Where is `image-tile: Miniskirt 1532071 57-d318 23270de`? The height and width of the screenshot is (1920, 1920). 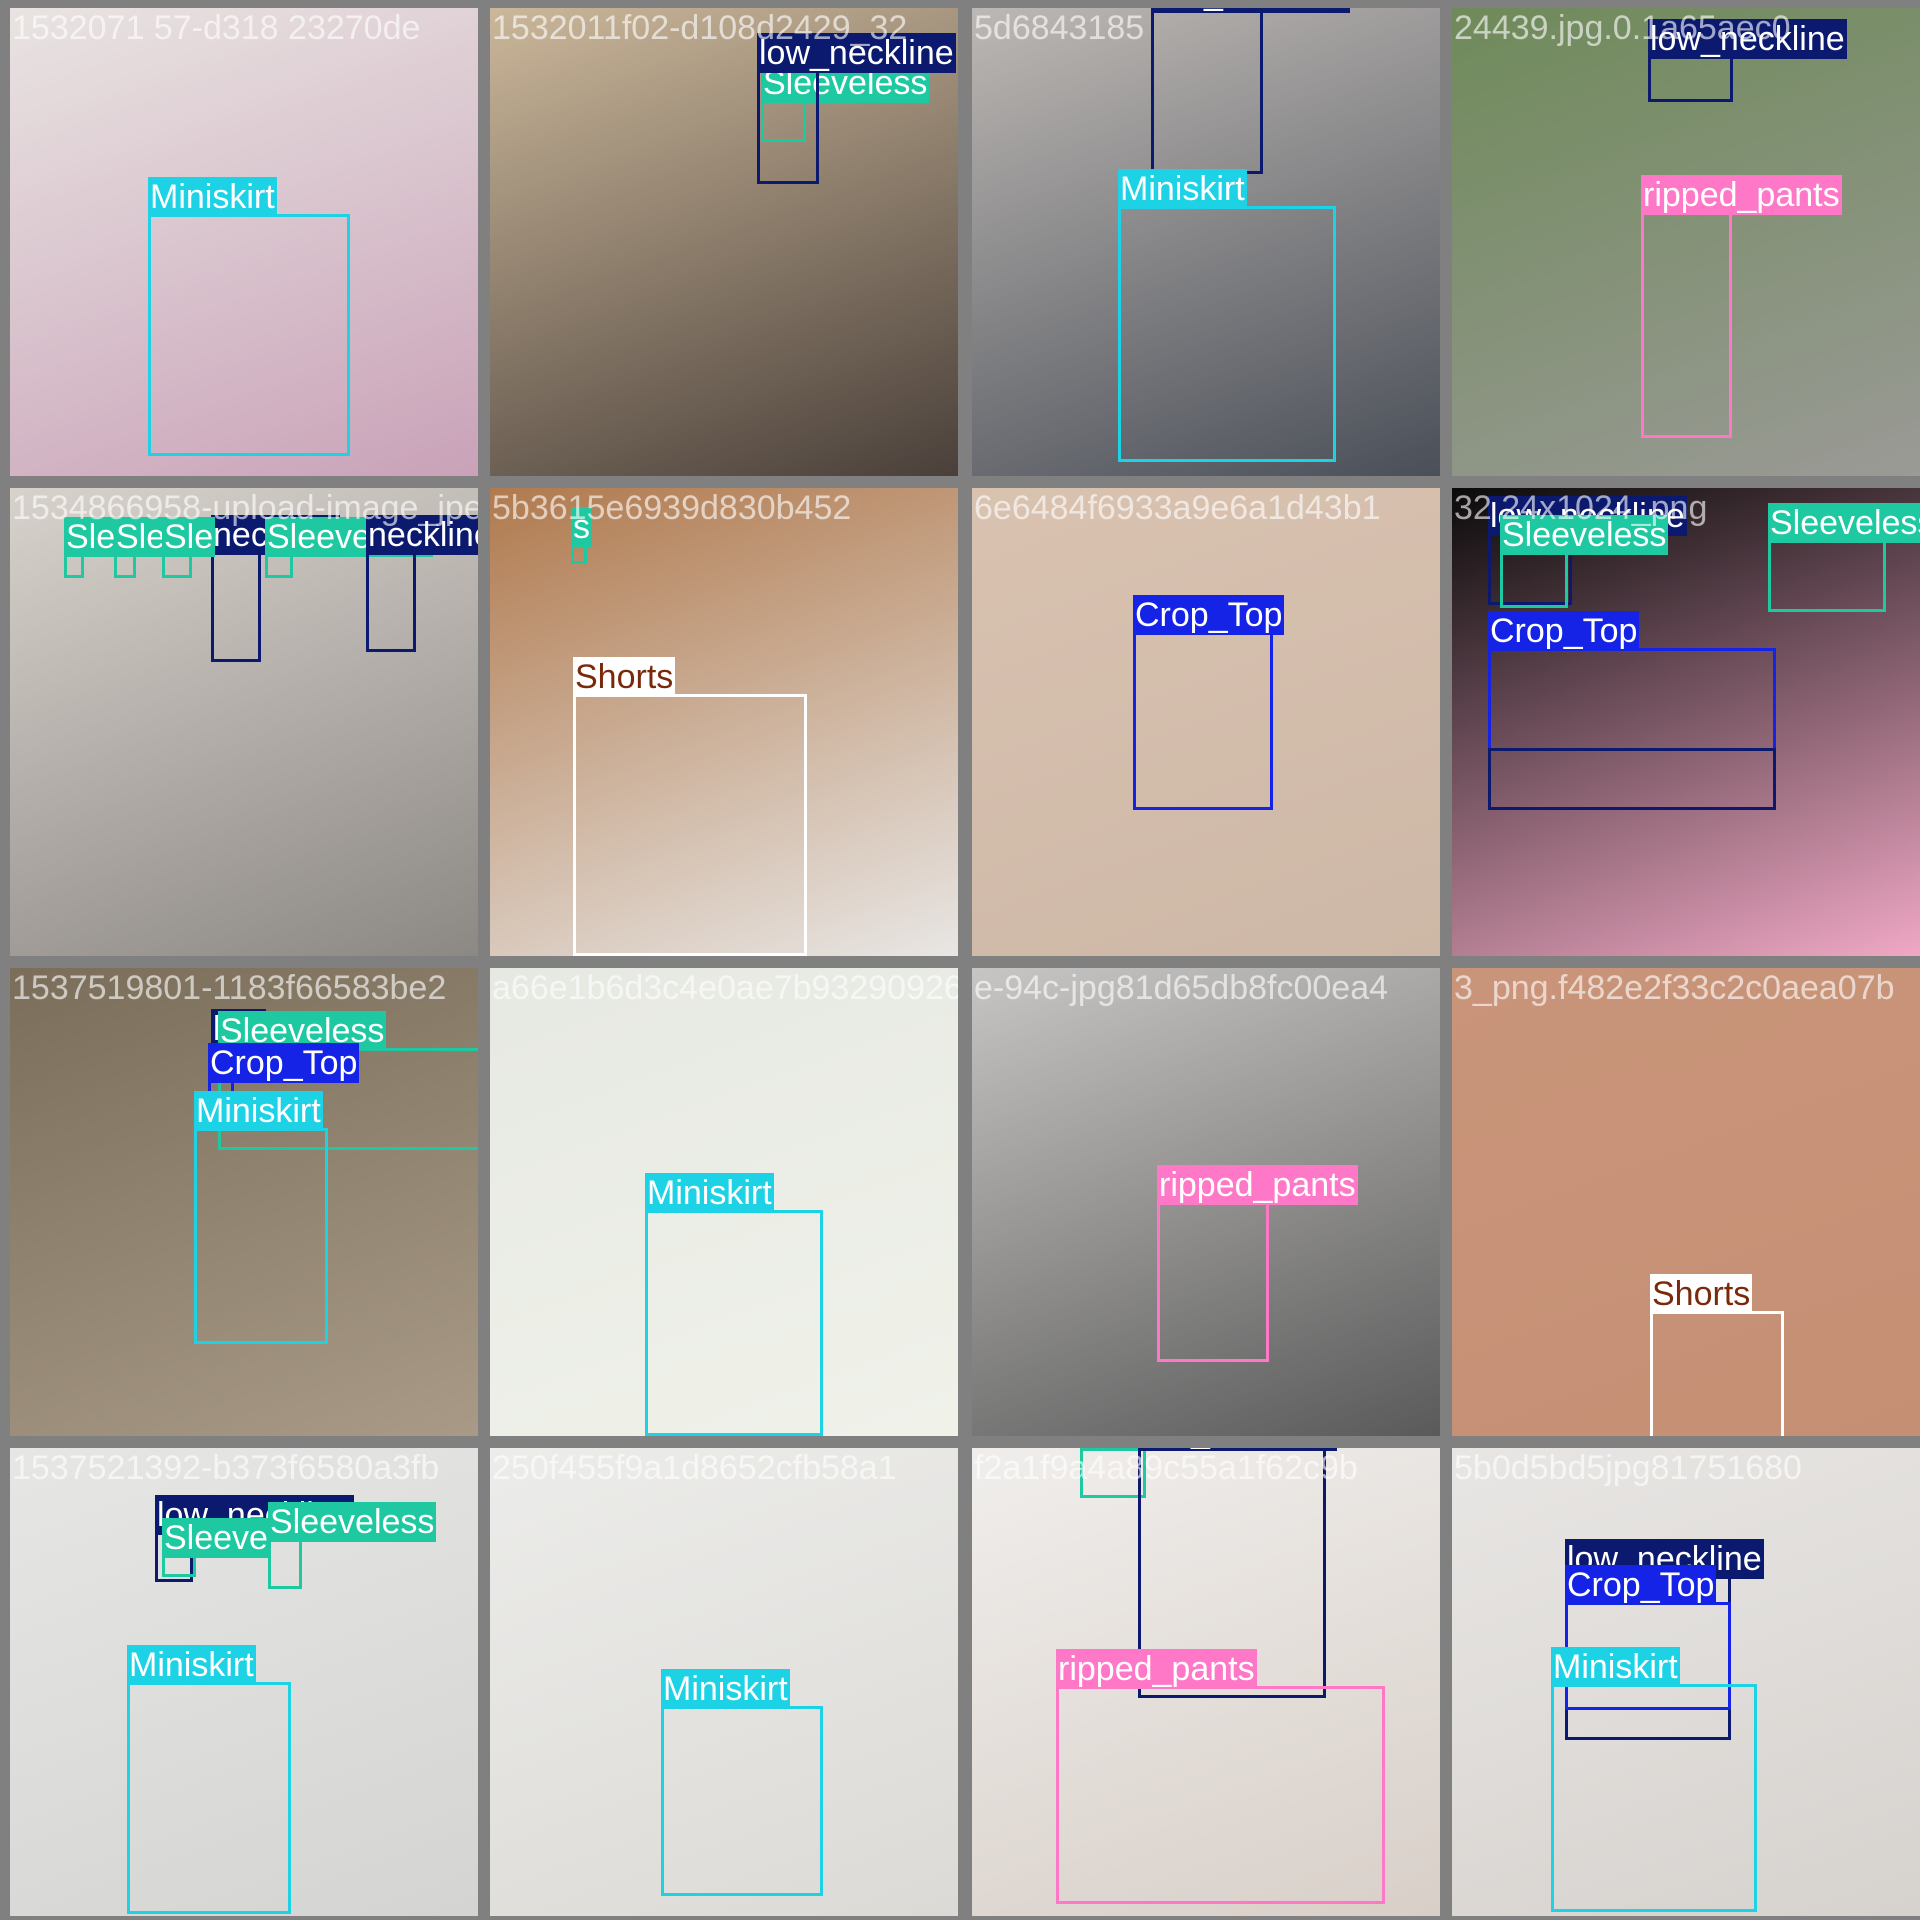
image-tile: Miniskirt 1532071 57-d318 23270de is located at coordinates (244, 242).